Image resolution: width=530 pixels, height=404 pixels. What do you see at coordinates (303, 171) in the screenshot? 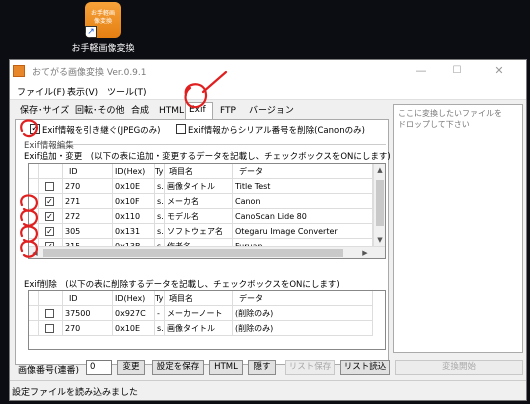
I see `header-data: データ` at bounding box center [303, 171].